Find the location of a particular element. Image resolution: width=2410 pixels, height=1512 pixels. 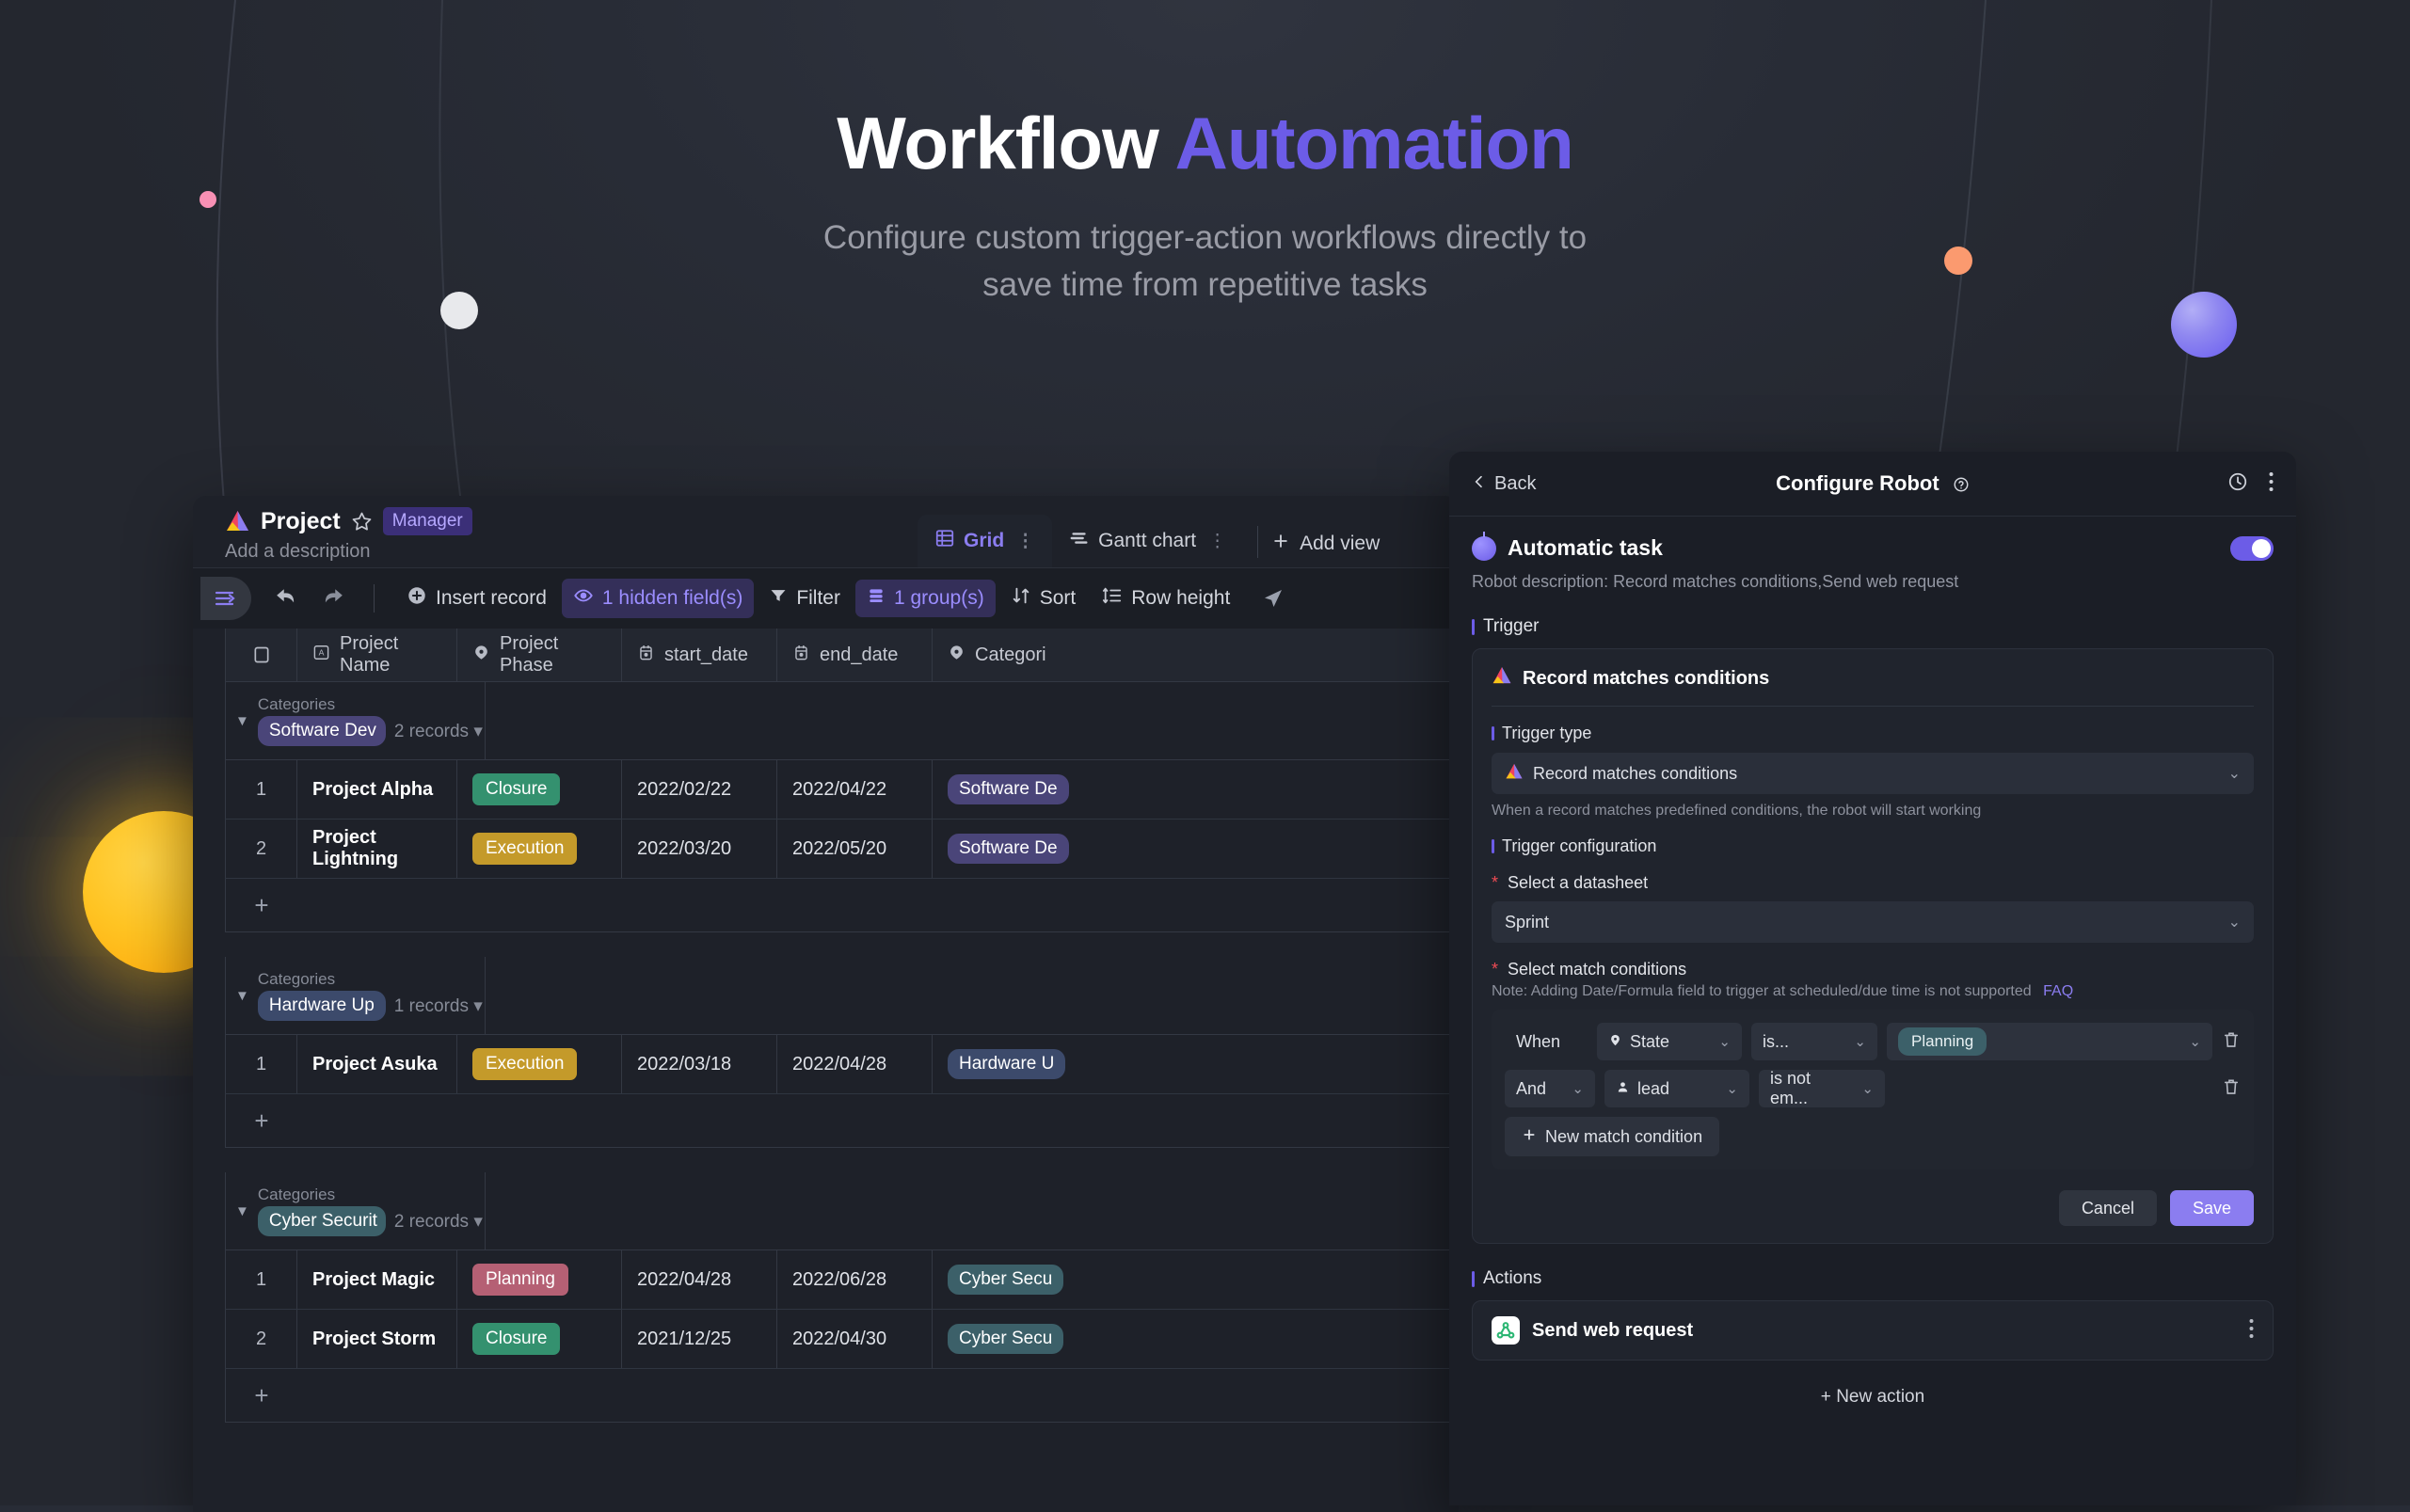

column-header-checkbox is located at coordinates (261, 655).